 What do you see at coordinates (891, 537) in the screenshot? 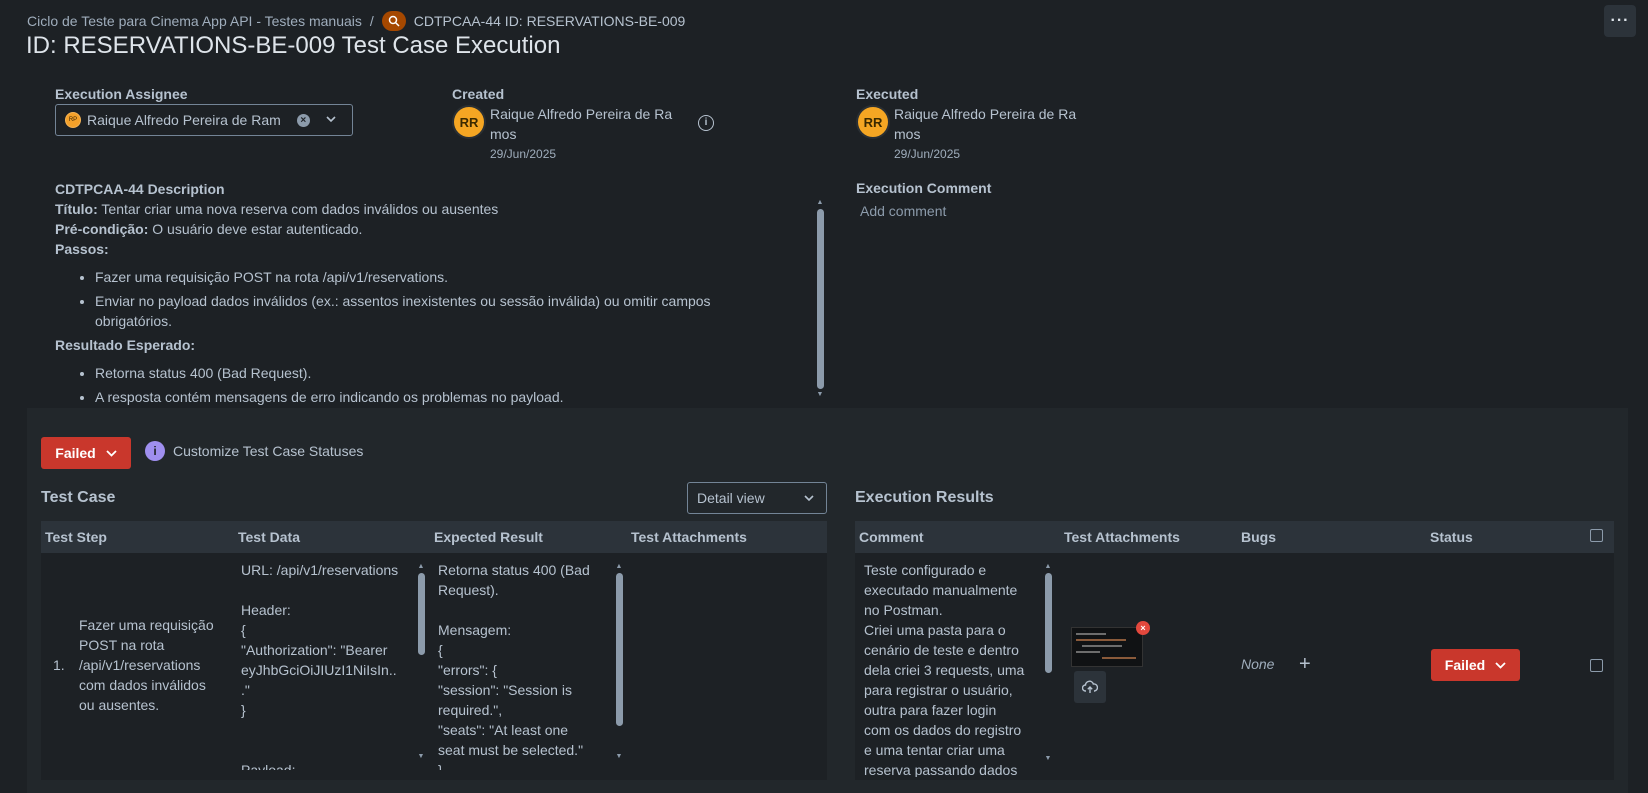
I see `column-header: Comment` at bounding box center [891, 537].